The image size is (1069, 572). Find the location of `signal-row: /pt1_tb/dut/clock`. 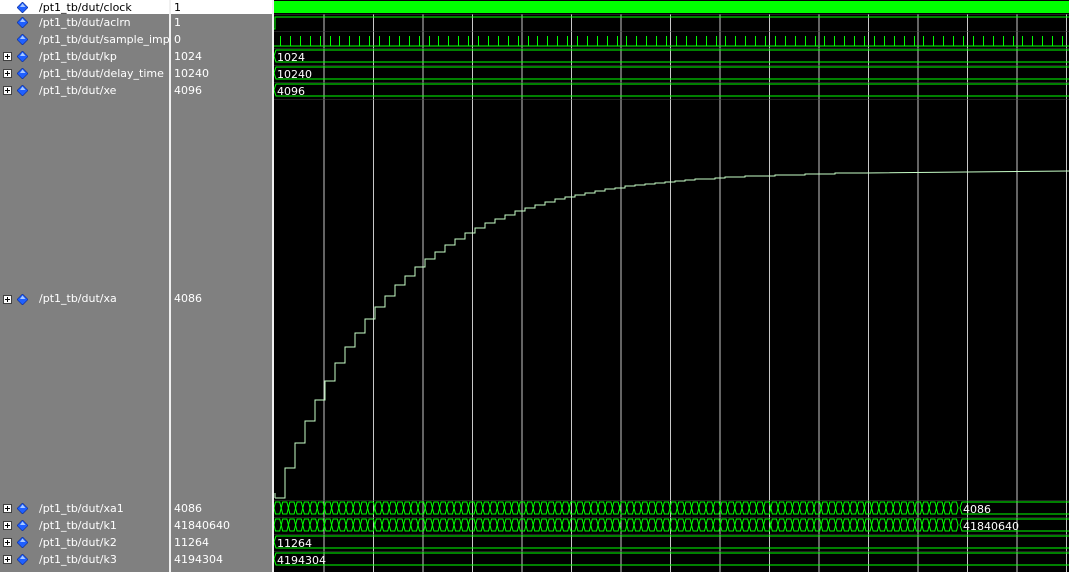

signal-row: /pt1_tb/dut/clock is located at coordinates (84, 7).